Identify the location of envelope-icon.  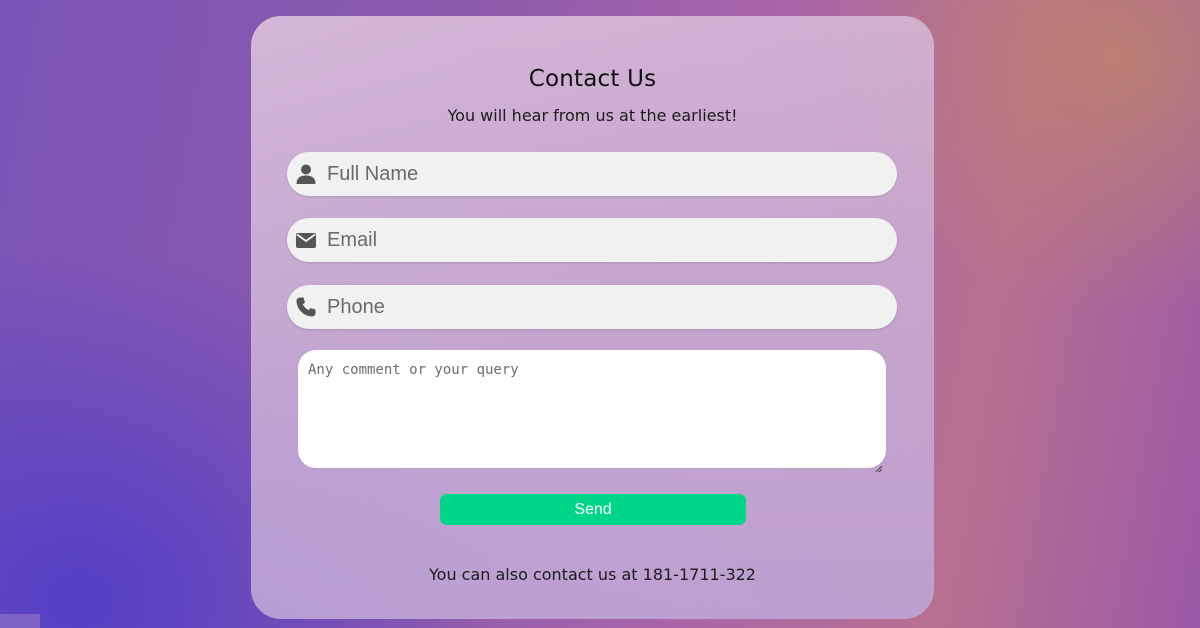
(306, 240).